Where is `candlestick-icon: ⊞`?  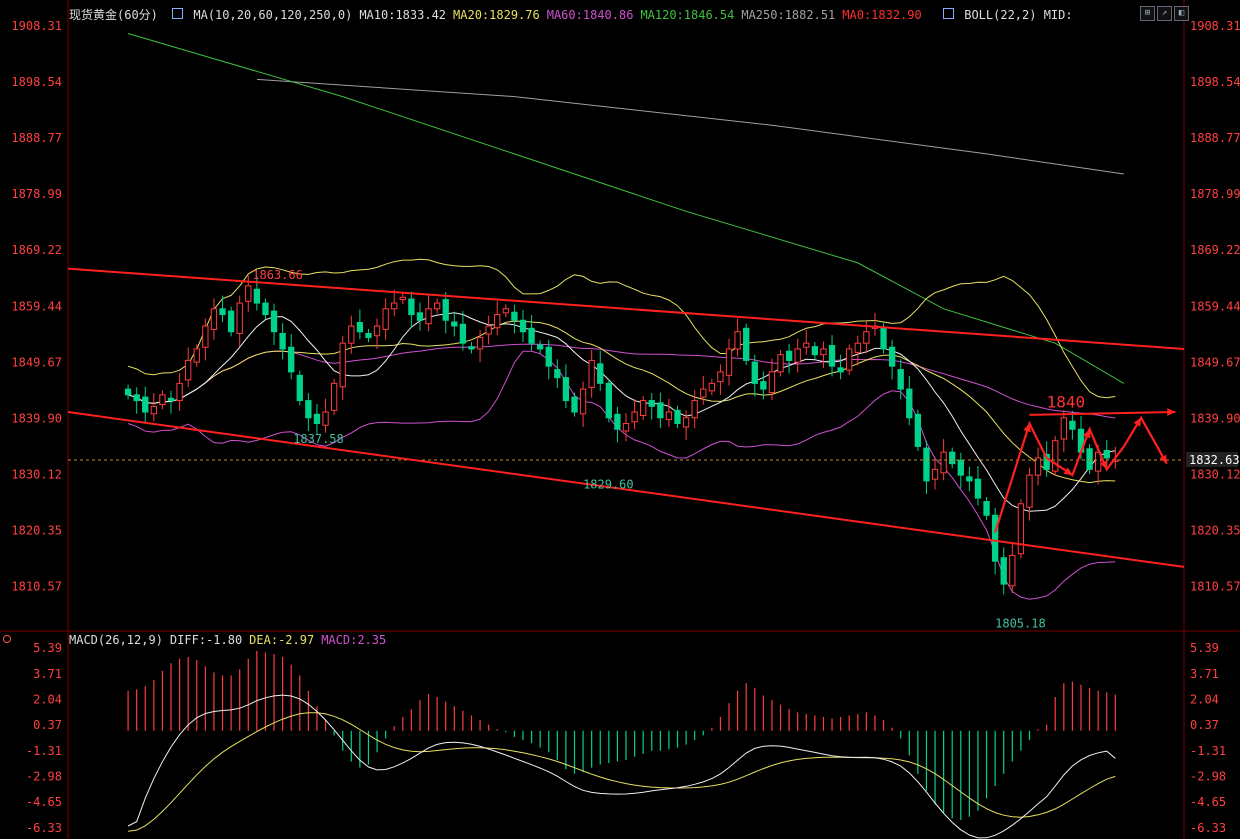
candlestick-icon: ⊞ is located at coordinates (1147, 13).